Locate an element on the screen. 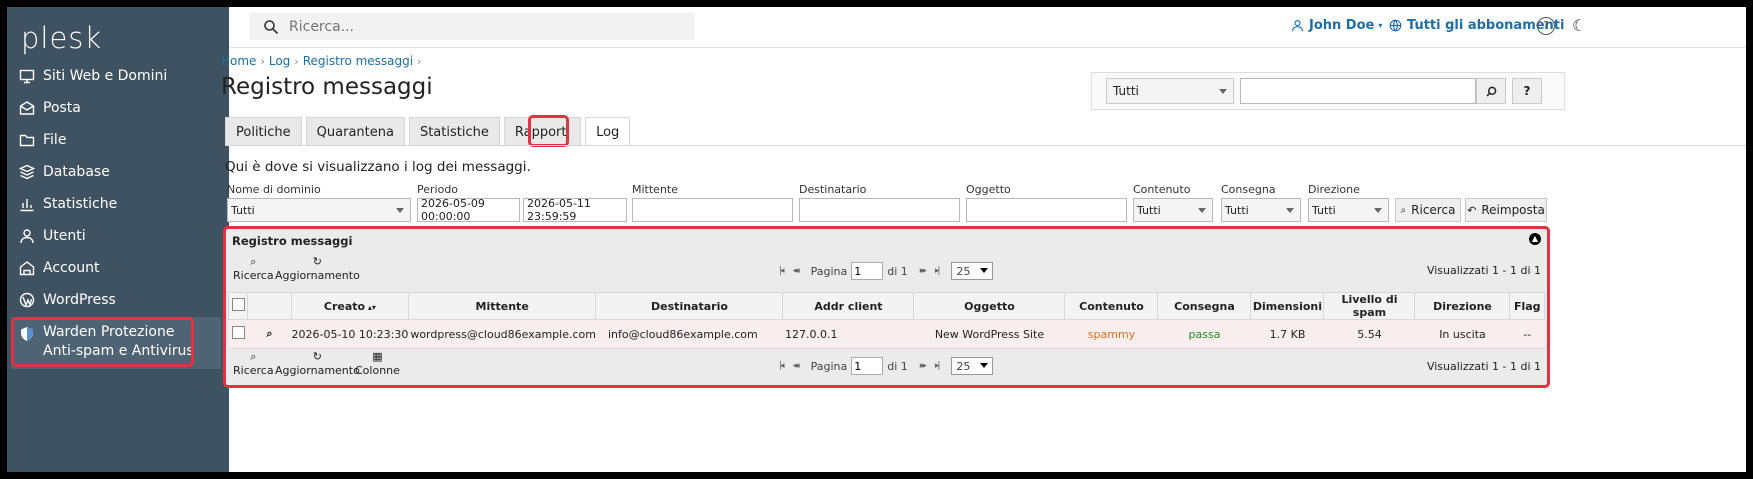 The height and width of the screenshot is (479, 1753). row-checkbox is located at coordinates (238, 332).